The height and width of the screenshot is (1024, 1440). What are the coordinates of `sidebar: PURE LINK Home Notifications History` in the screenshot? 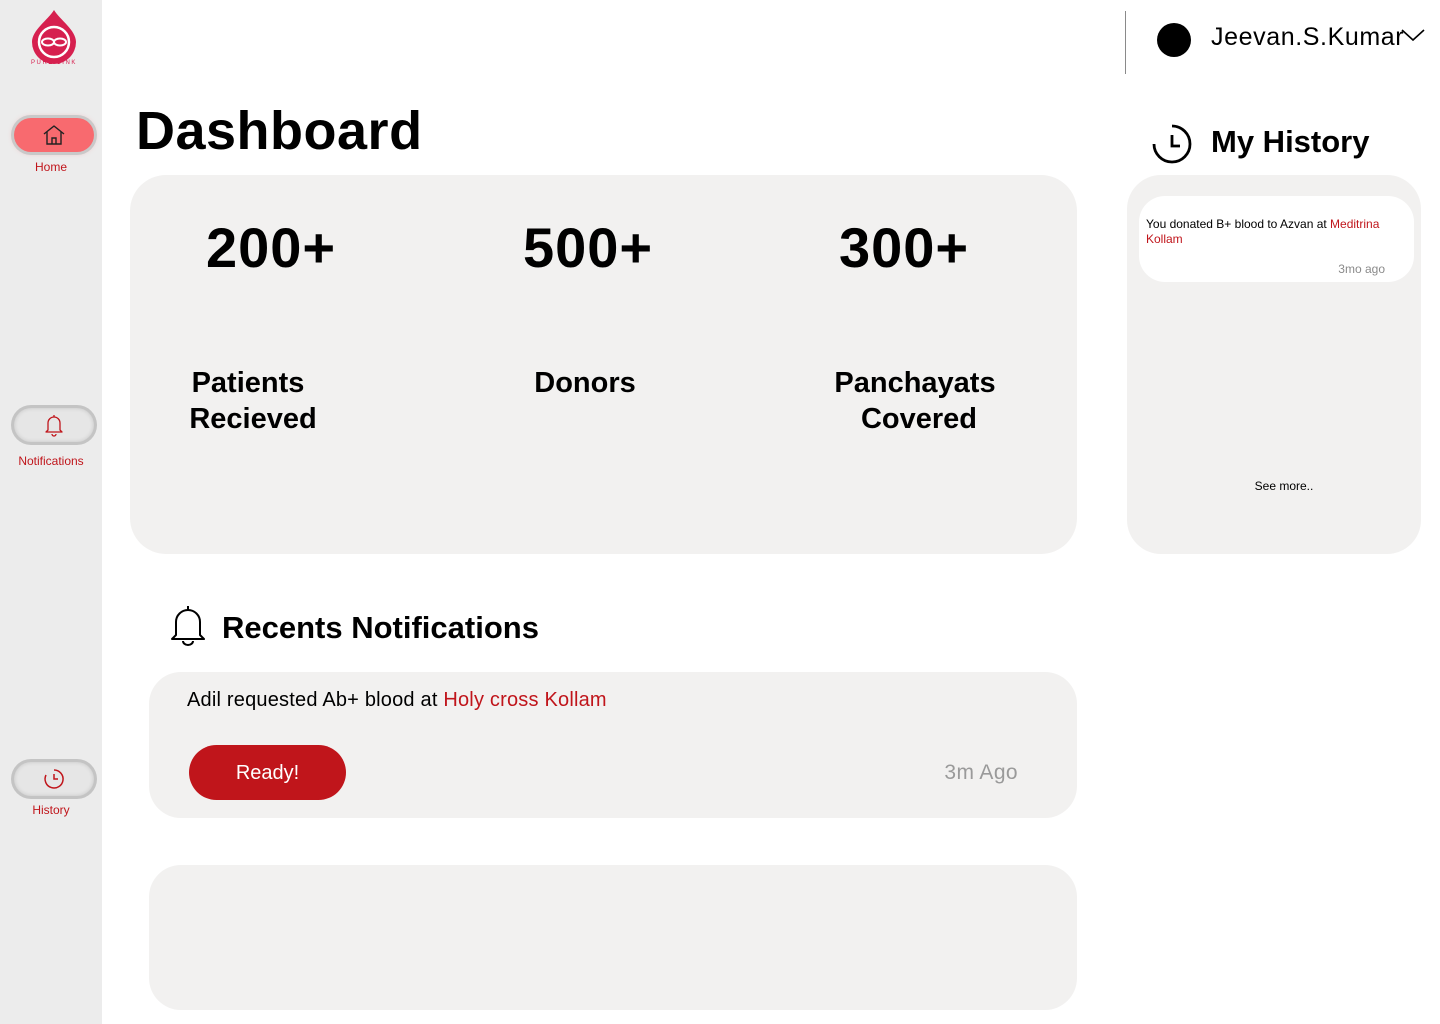 It's located at (51, 512).